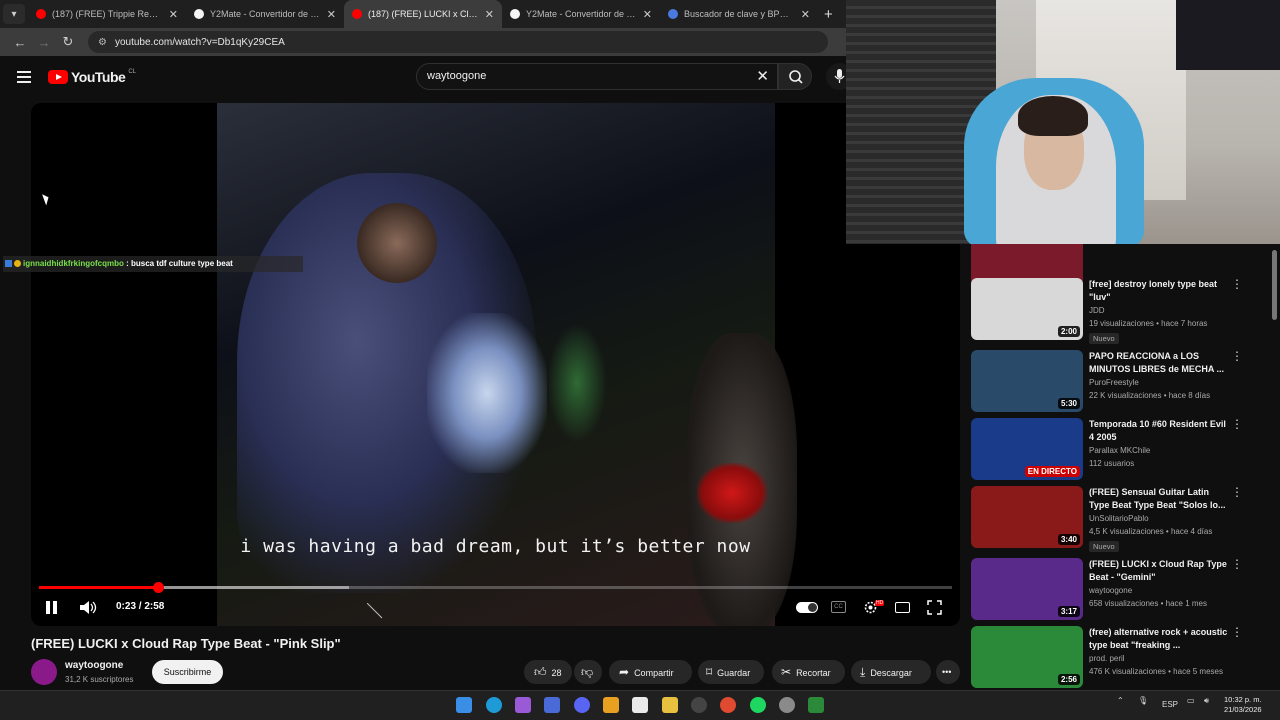 The width and height of the screenshot is (1280, 720). Describe the element at coordinates (670, 705) in the screenshot. I see `folder-icon` at that location.